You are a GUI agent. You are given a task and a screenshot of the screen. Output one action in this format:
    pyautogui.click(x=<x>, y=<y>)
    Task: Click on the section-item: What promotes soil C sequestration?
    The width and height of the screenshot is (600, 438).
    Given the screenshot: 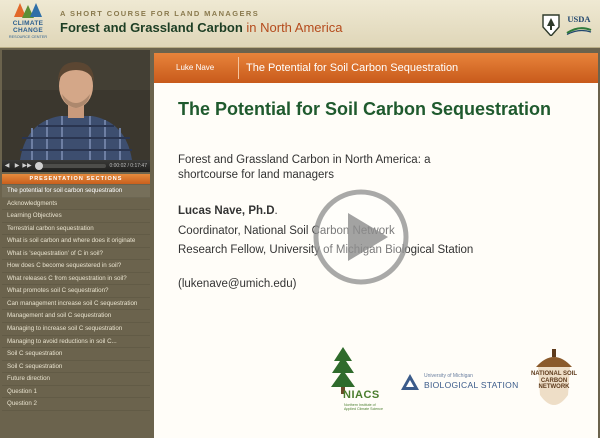 What is the action you would take?
    pyautogui.click(x=76, y=291)
    